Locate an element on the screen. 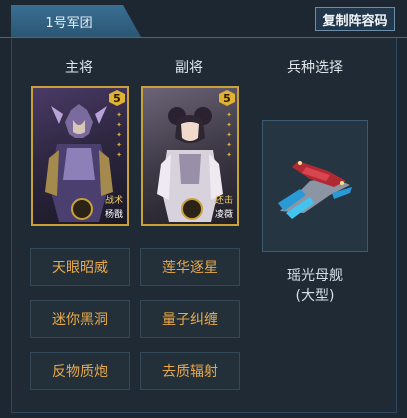 The width and height of the screenshot is (407, 418). spaceship-icon is located at coordinates (315, 190).